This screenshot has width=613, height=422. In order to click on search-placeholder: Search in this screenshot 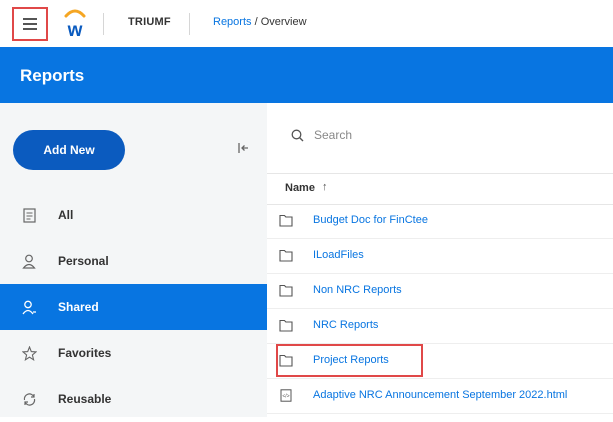, I will do `click(333, 135)`.